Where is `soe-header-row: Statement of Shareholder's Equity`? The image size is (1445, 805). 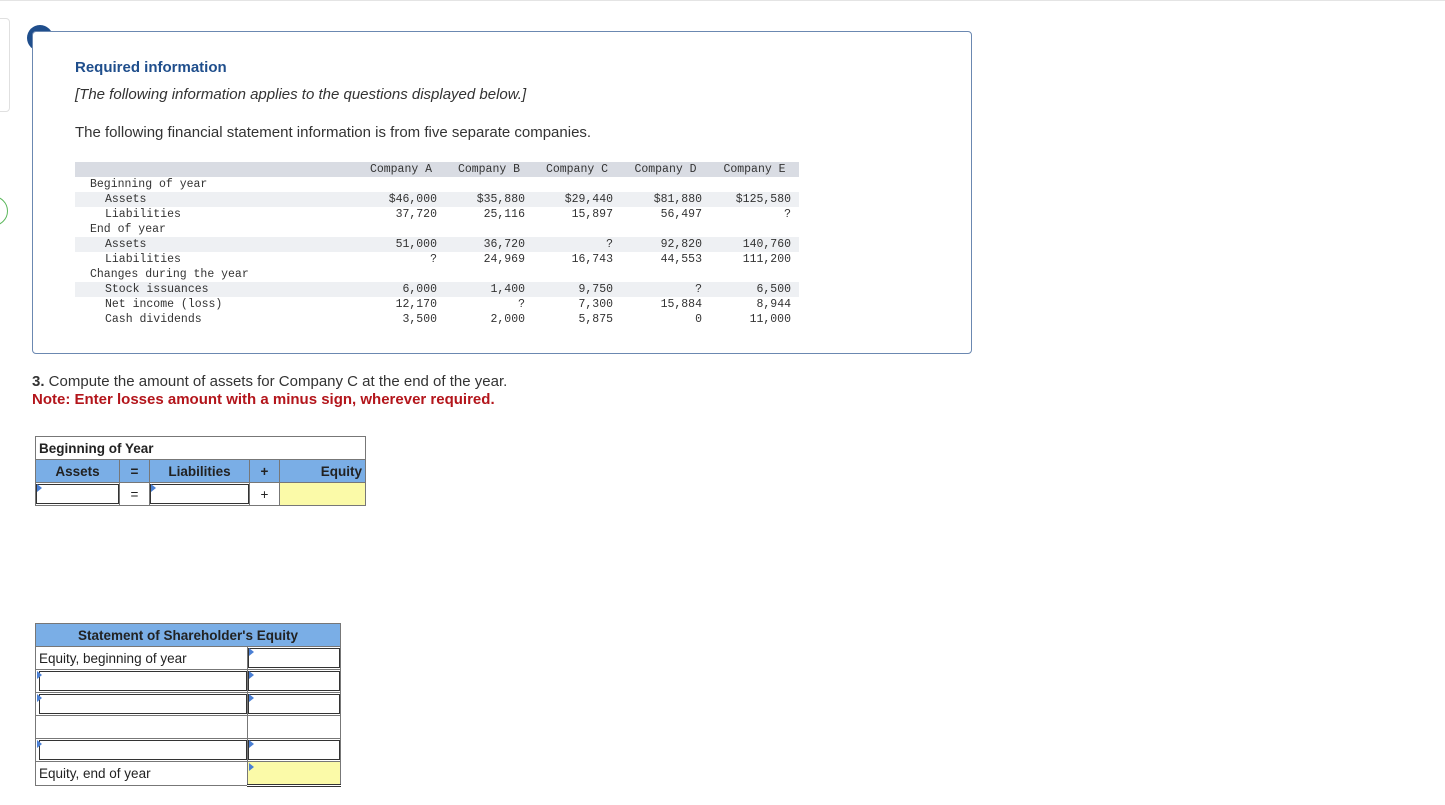 soe-header-row: Statement of Shareholder's Equity is located at coordinates (188, 635).